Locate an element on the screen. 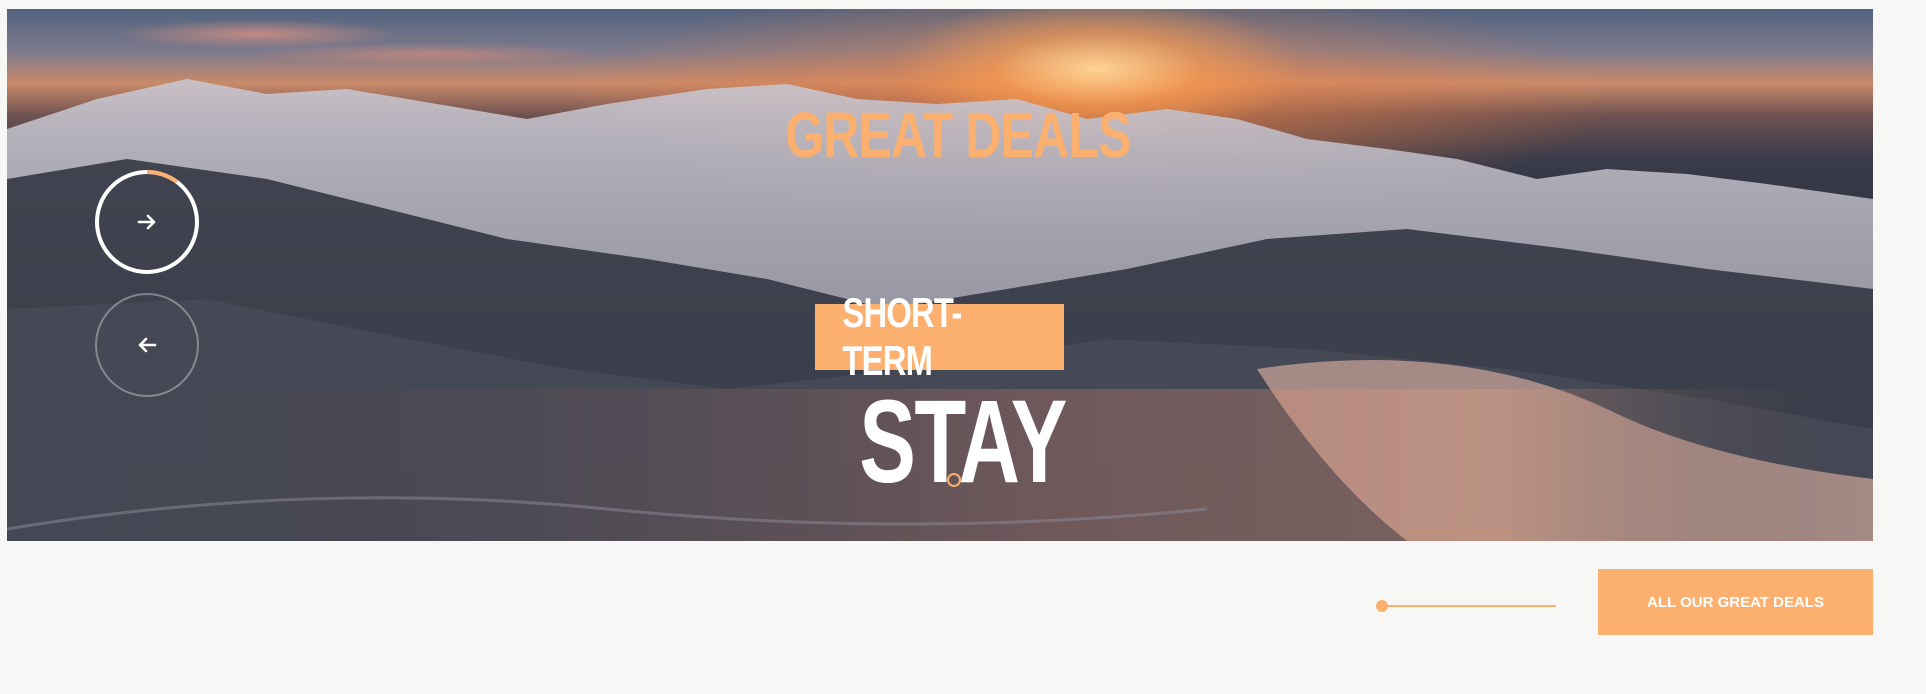 The height and width of the screenshot is (694, 1926). next-slide-button is located at coordinates (147, 222).